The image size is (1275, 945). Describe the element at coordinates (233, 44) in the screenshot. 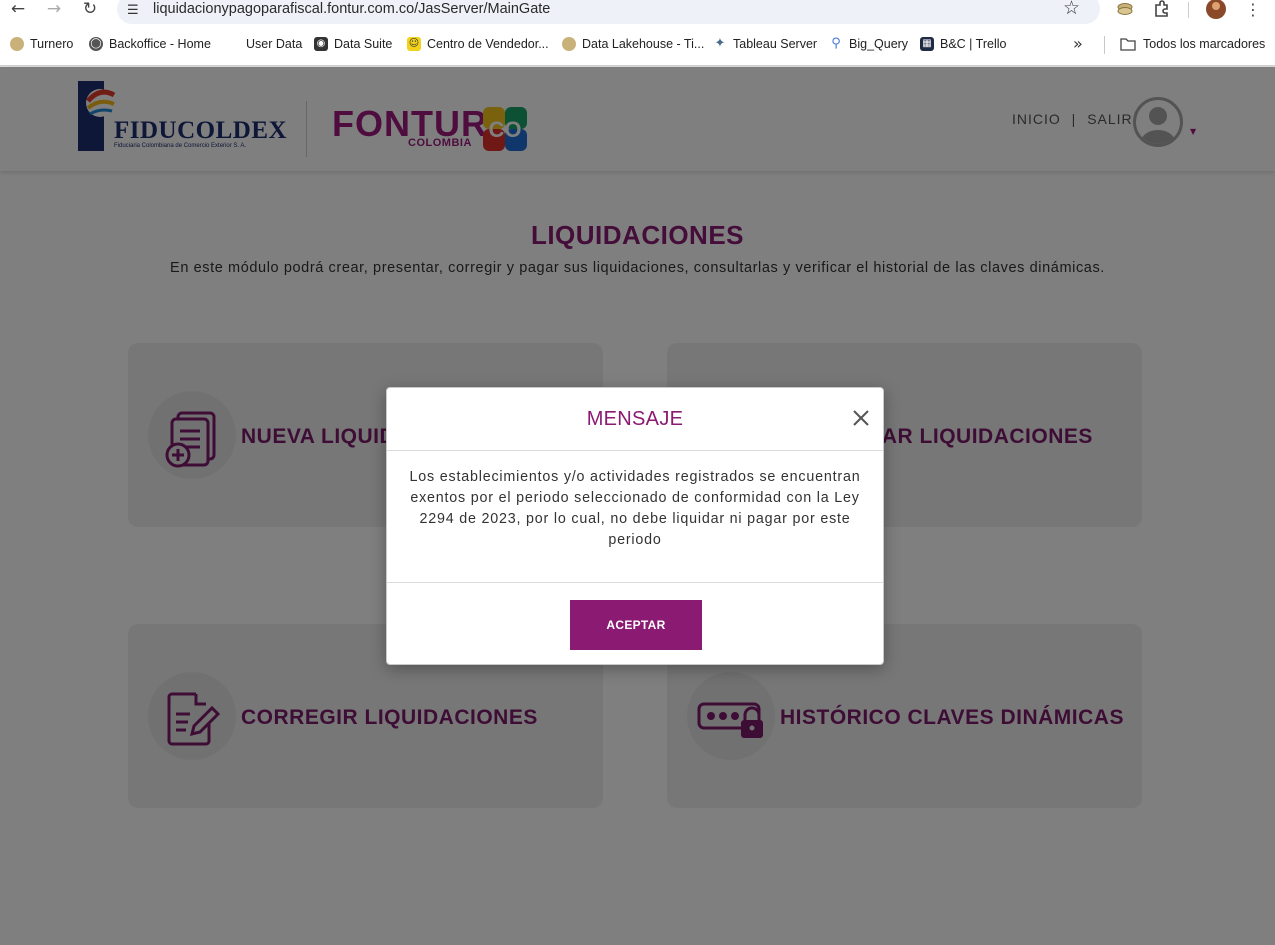

I see `blank-page-icon` at that location.